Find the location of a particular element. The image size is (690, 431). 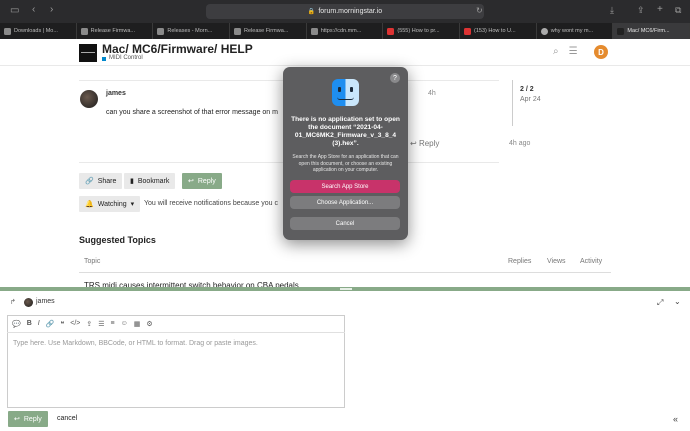

upload-icon: ⇪ is located at coordinates (89, 324).